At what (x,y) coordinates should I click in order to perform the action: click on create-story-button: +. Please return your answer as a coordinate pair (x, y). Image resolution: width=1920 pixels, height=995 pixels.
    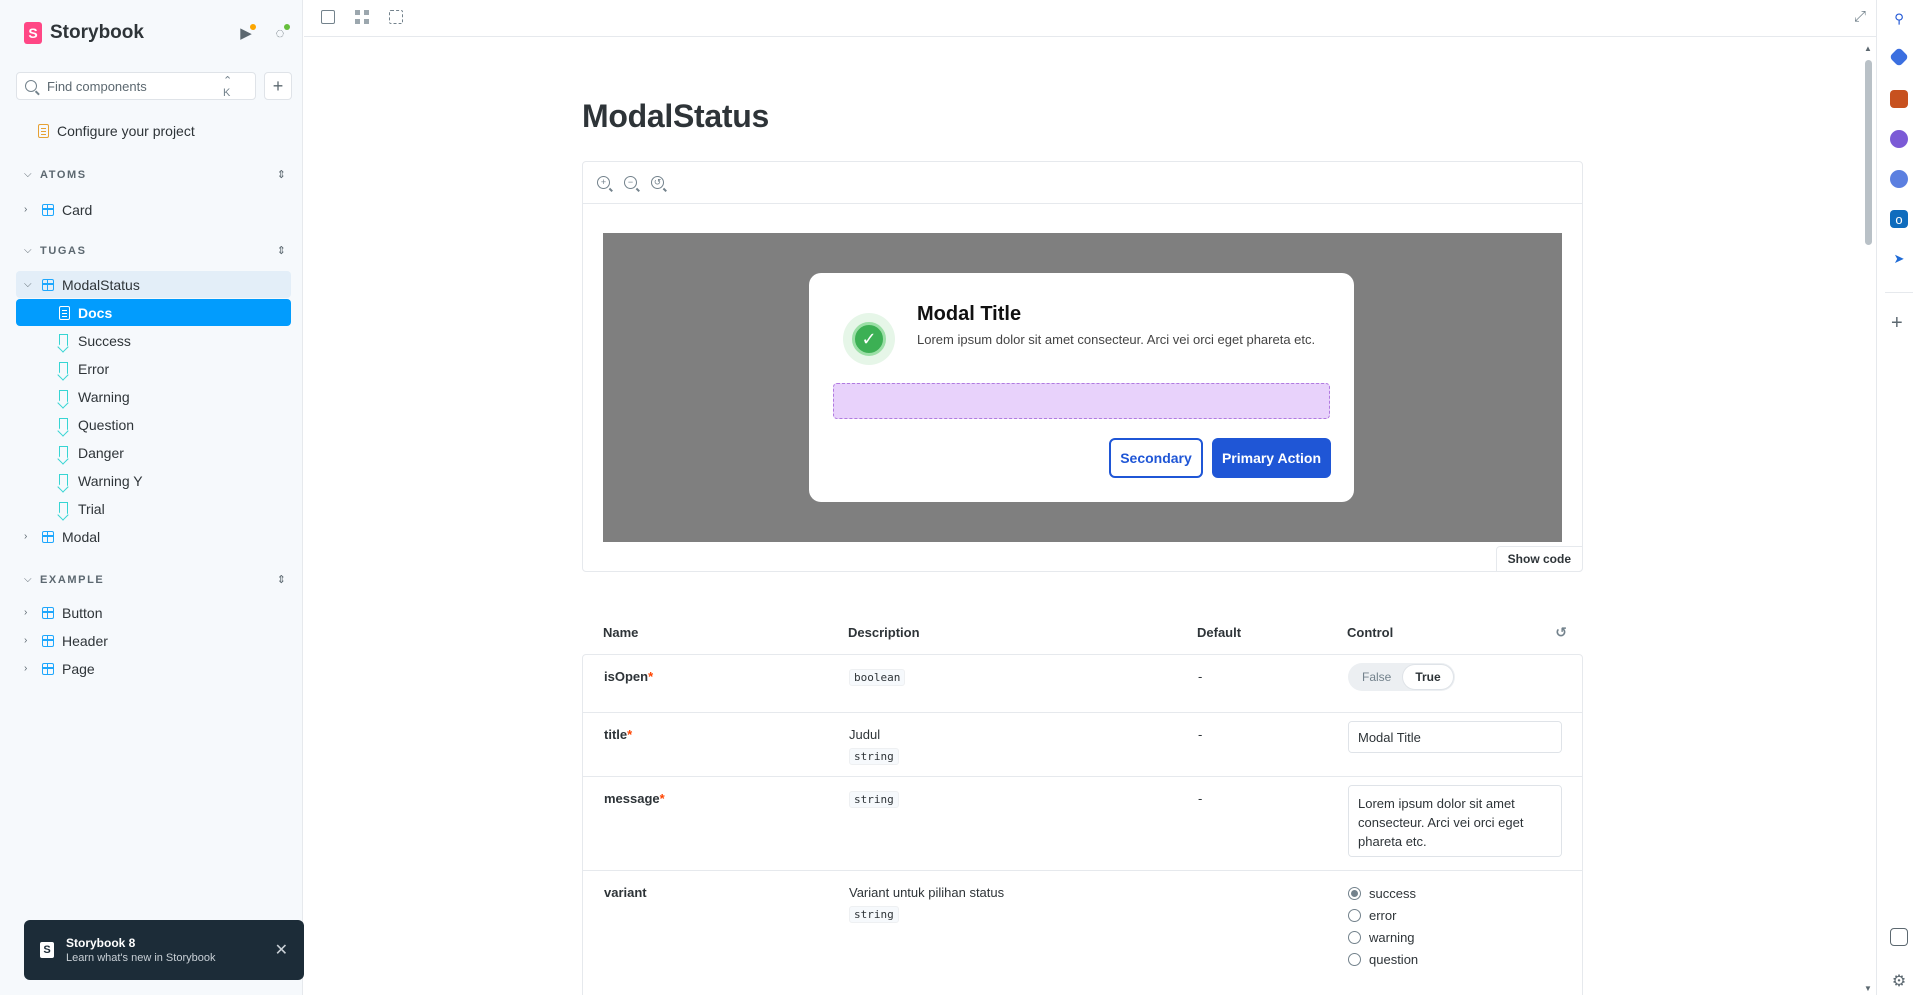
    Looking at the image, I should click on (278, 86).